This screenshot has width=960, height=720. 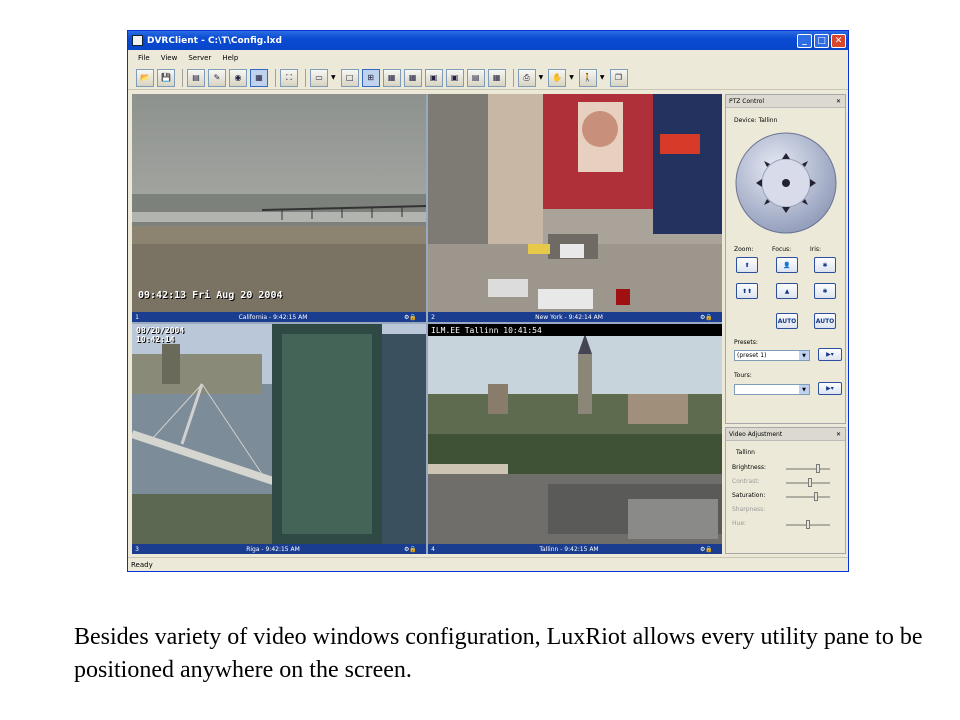 What do you see at coordinates (319, 77) in the screenshot?
I see `monitor-icon: ▭` at bounding box center [319, 77].